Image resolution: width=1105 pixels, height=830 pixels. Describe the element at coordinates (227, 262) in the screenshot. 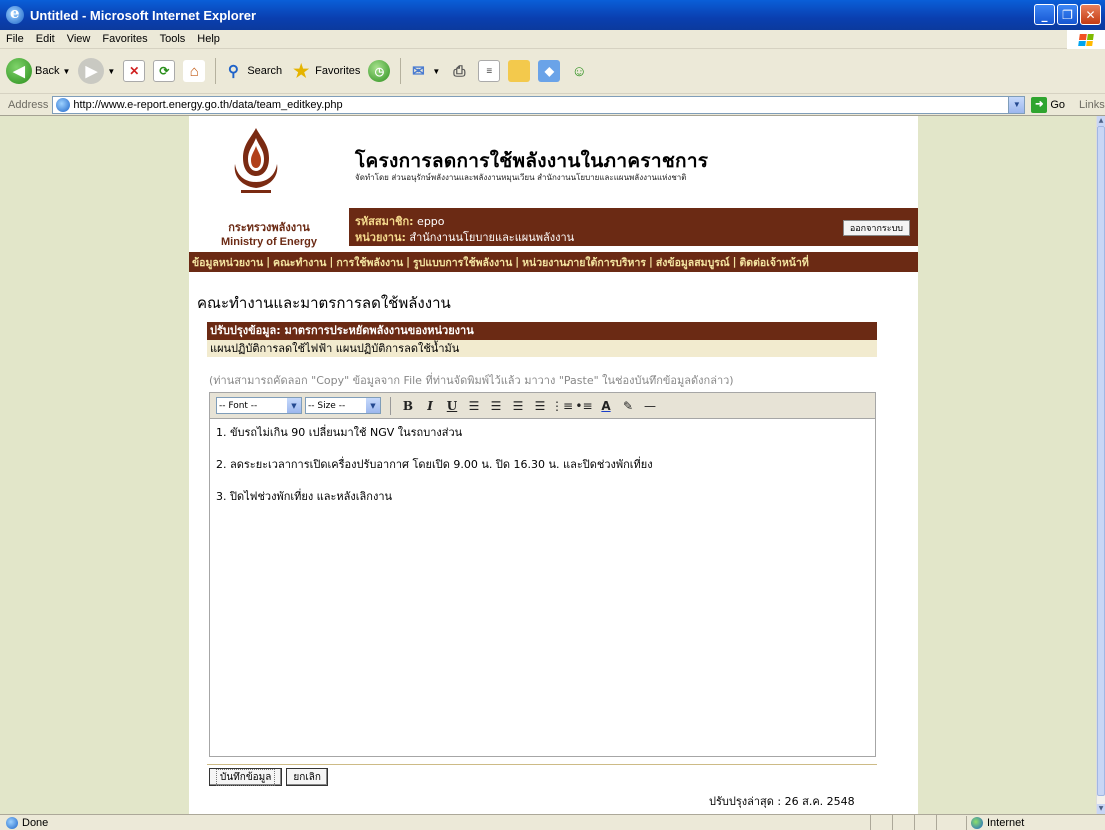

I see `nav-item-unit-info: ข้อมูลหน่วยงาน` at that location.